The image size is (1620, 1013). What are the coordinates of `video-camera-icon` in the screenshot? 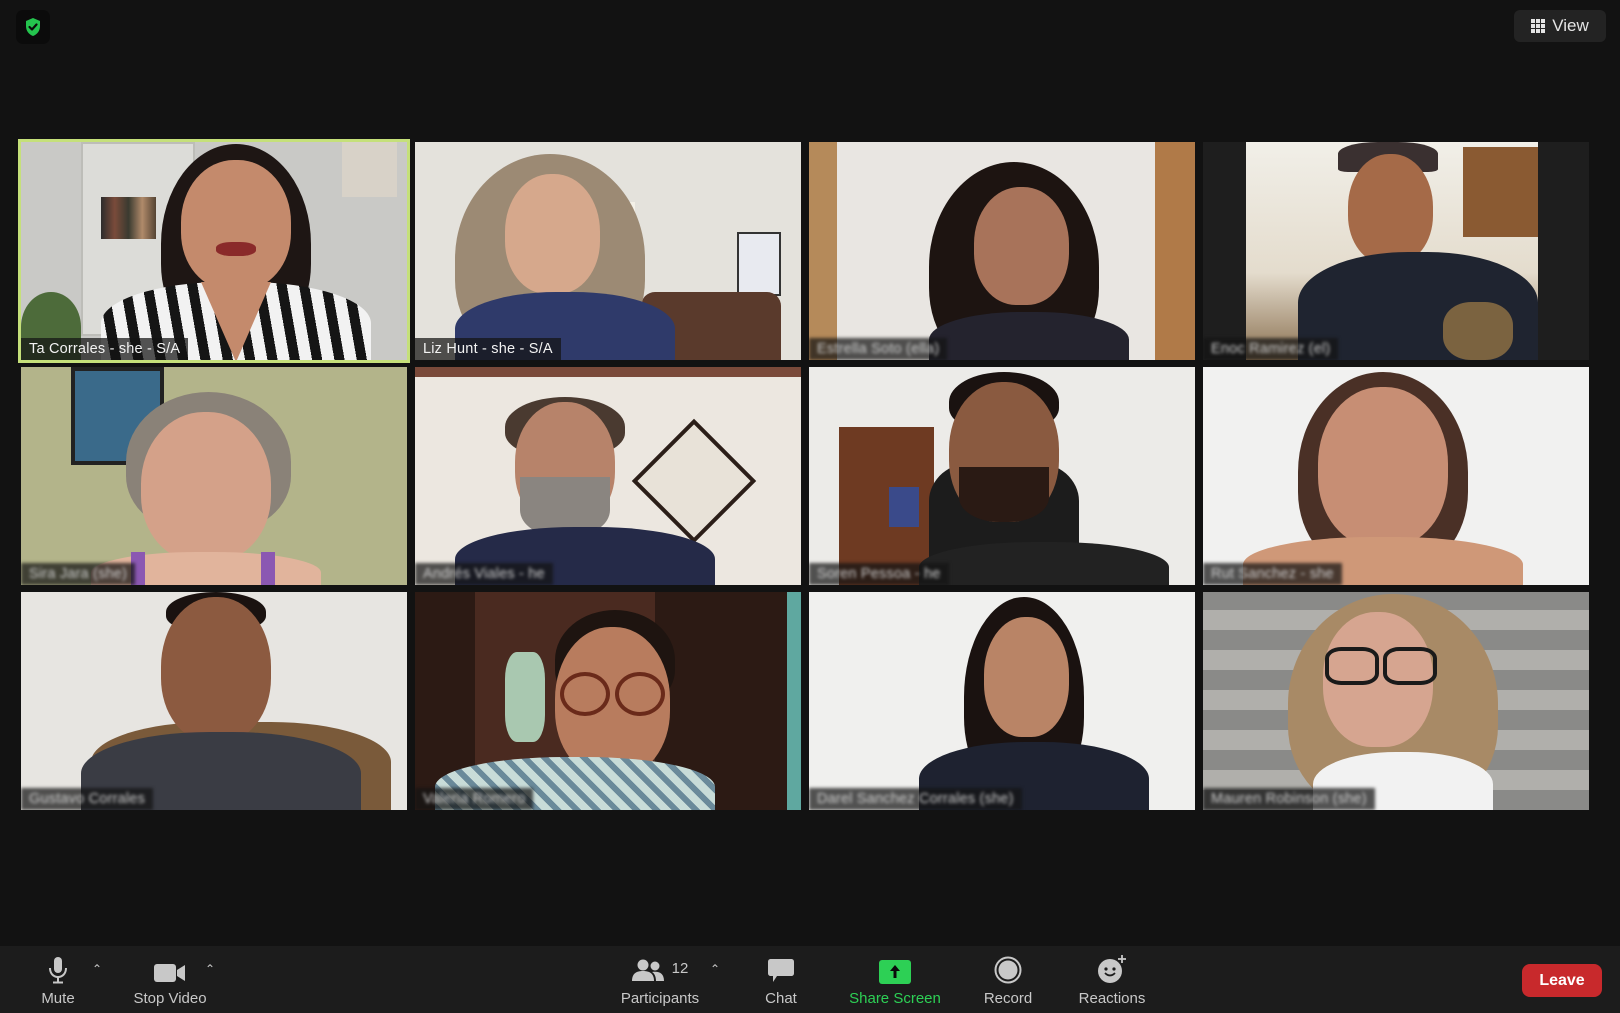 It's located at (169, 973).